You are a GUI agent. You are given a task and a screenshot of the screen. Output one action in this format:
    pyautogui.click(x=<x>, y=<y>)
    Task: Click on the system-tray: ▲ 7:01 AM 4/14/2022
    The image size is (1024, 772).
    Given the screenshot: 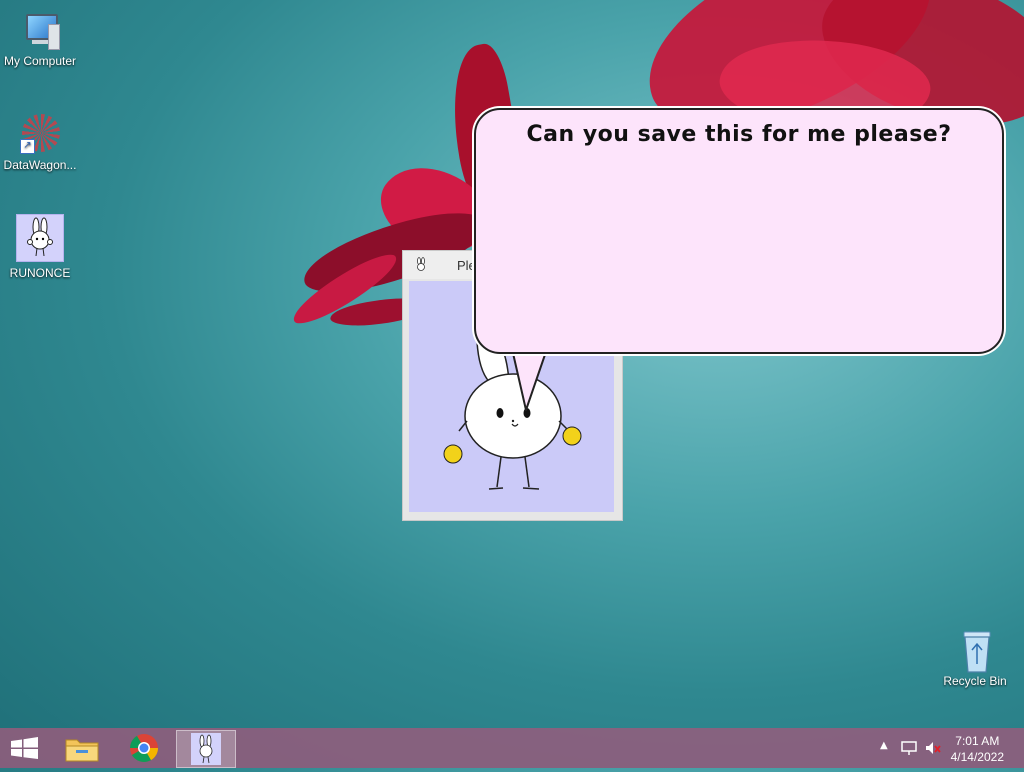 What is the action you would take?
    pyautogui.click(x=944, y=748)
    